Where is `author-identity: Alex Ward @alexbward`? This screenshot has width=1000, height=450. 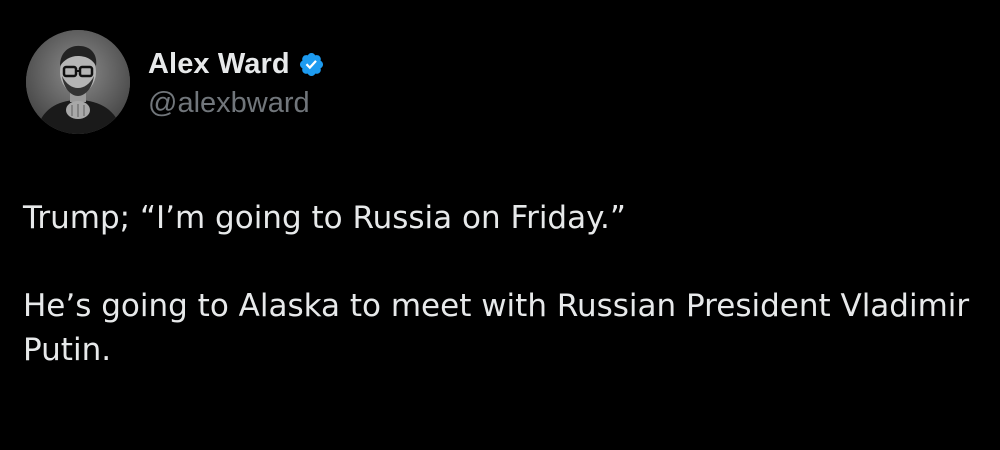
author-identity: Alex Ward @alexbward is located at coordinates (236, 82).